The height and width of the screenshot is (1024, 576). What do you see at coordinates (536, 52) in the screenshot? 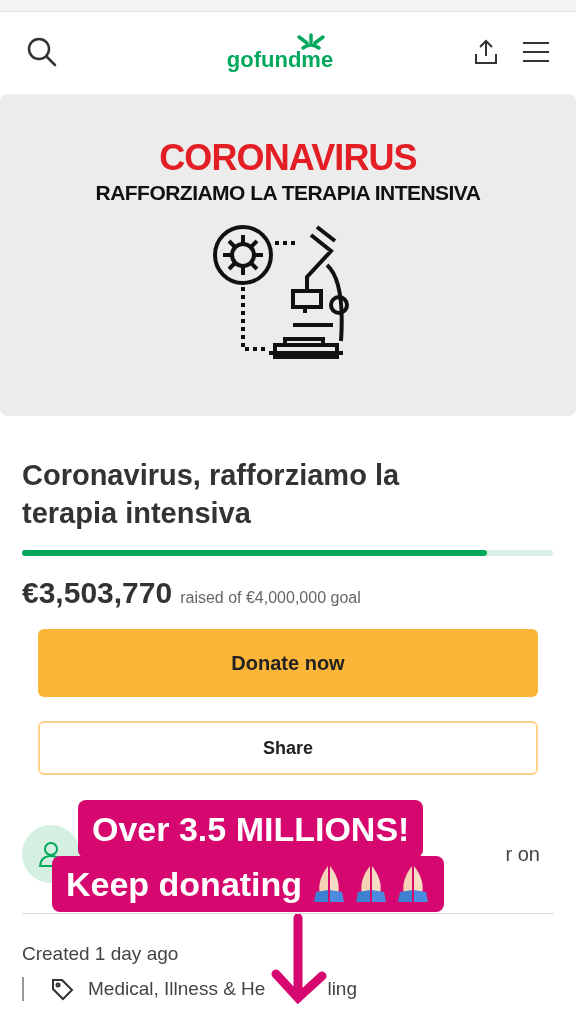
I see `menu-icon` at bounding box center [536, 52].